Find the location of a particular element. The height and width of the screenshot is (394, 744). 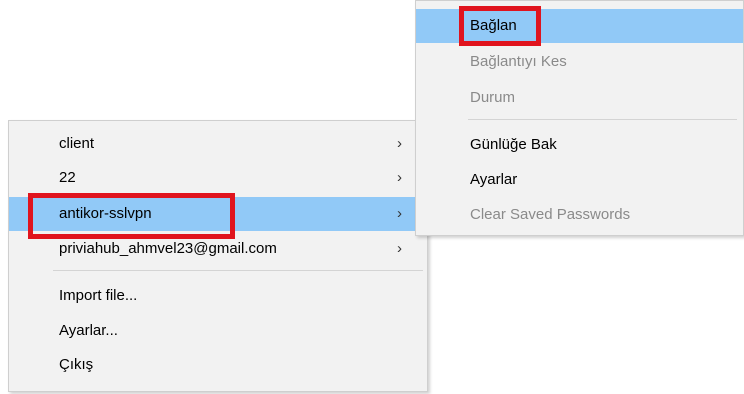

menu-item-label: Günlüğe Bak is located at coordinates (513, 144).